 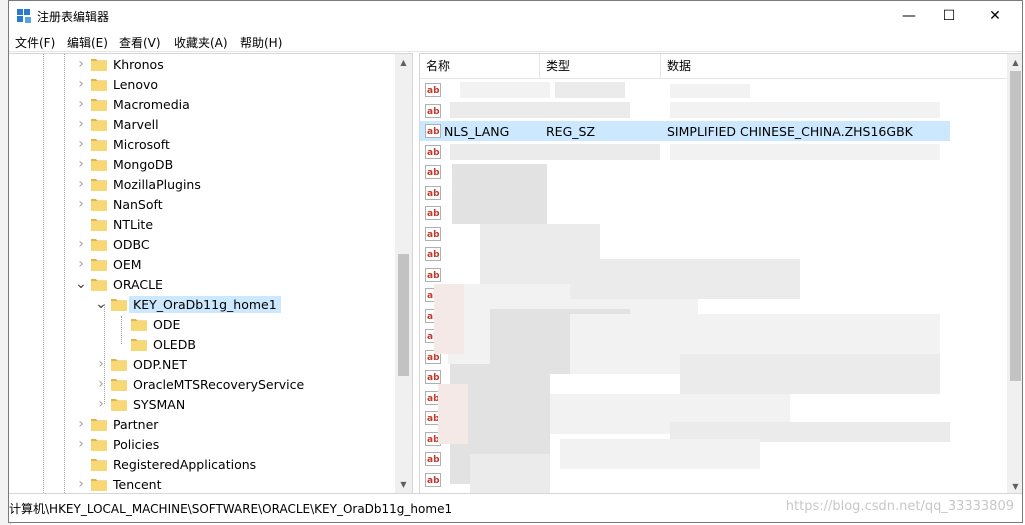 What do you see at coordinates (140, 404) in the screenshot?
I see `tree-item: › SYSMAN` at bounding box center [140, 404].